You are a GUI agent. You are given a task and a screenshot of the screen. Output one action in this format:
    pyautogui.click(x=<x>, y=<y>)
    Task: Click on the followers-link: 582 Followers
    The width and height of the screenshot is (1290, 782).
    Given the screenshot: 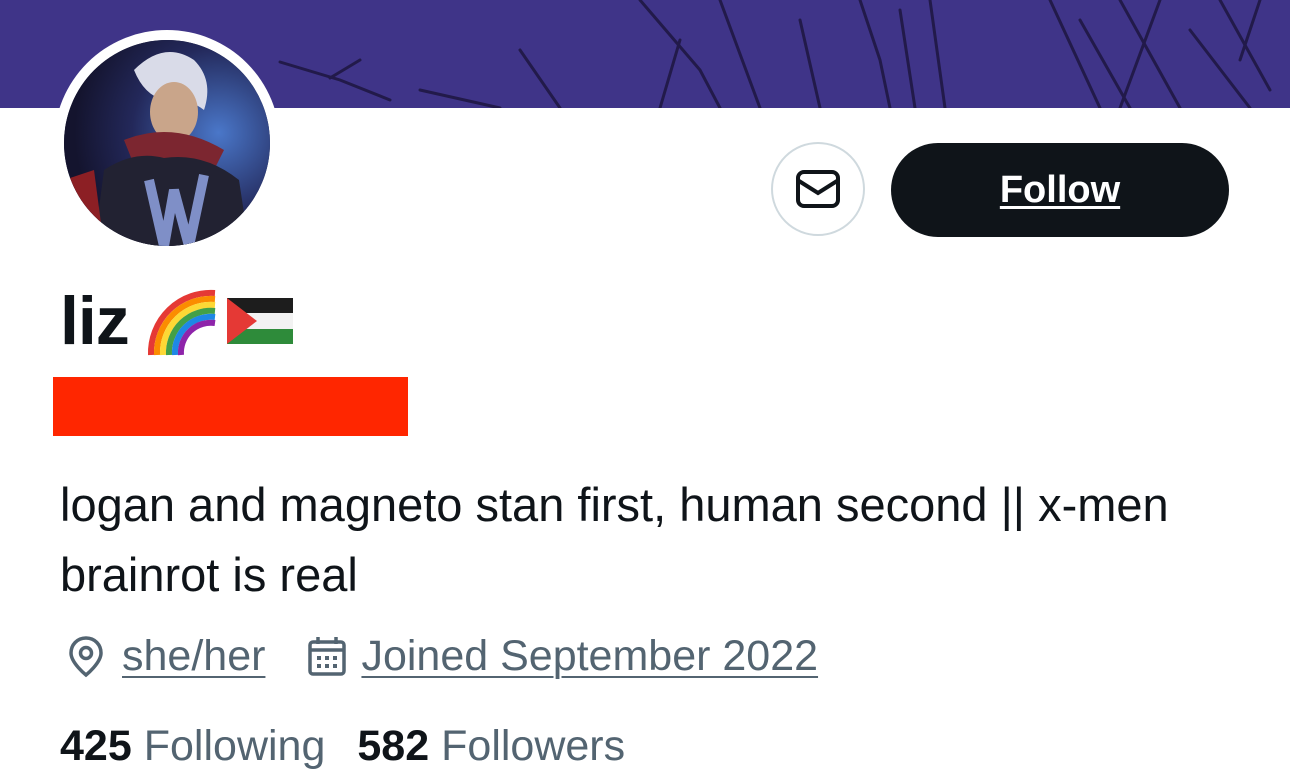 What is the action you would take?
    pyautogui.click(x=491, y=746)
    